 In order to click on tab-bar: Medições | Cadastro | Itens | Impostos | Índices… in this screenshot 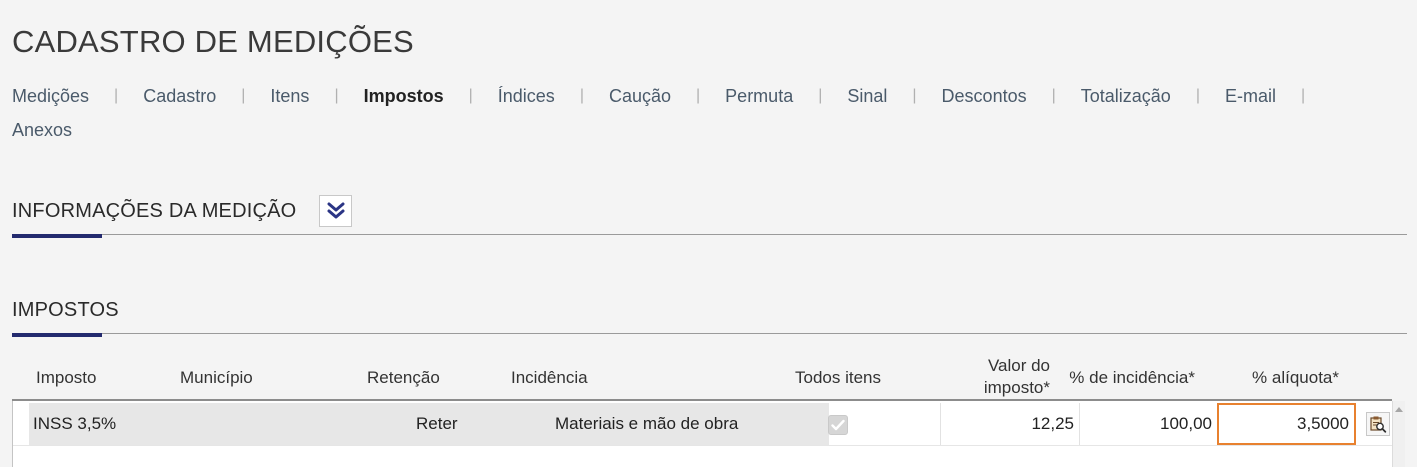, I will do `click(707, 113)`.